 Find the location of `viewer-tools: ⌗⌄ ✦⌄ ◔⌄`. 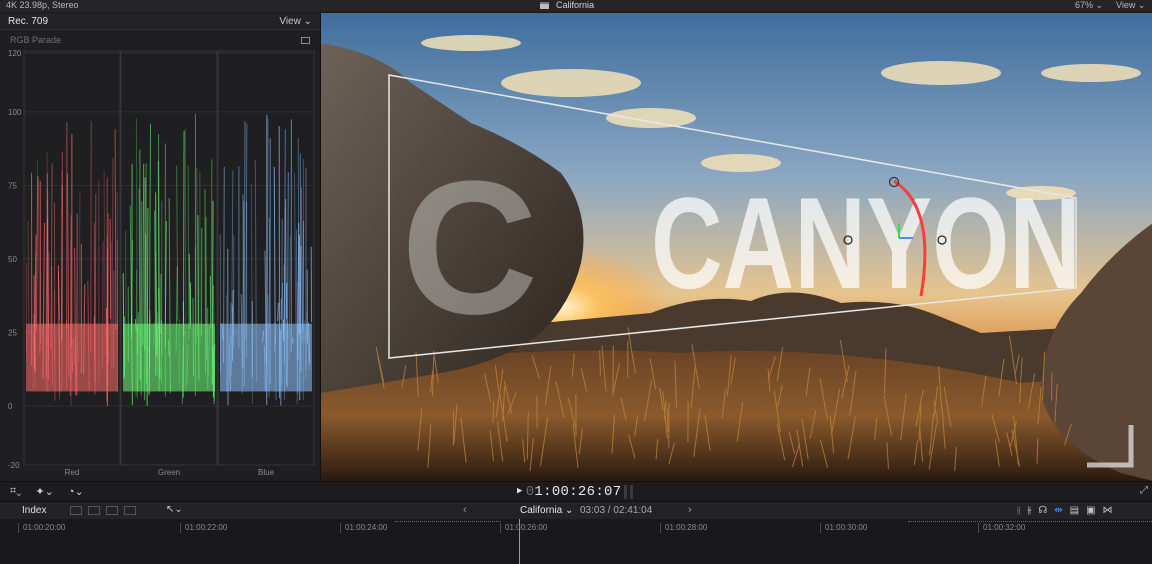

viewer-tools: ⌗⌄ ✦⌄ ◔⌄ is located at coordinates (47, 491).